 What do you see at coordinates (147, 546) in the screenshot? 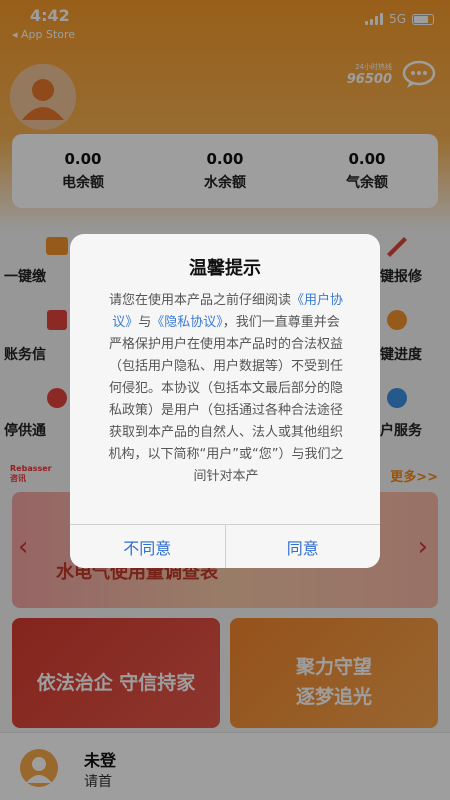
I see `disagree-button: 不同意` at bounding box center [147, 546].